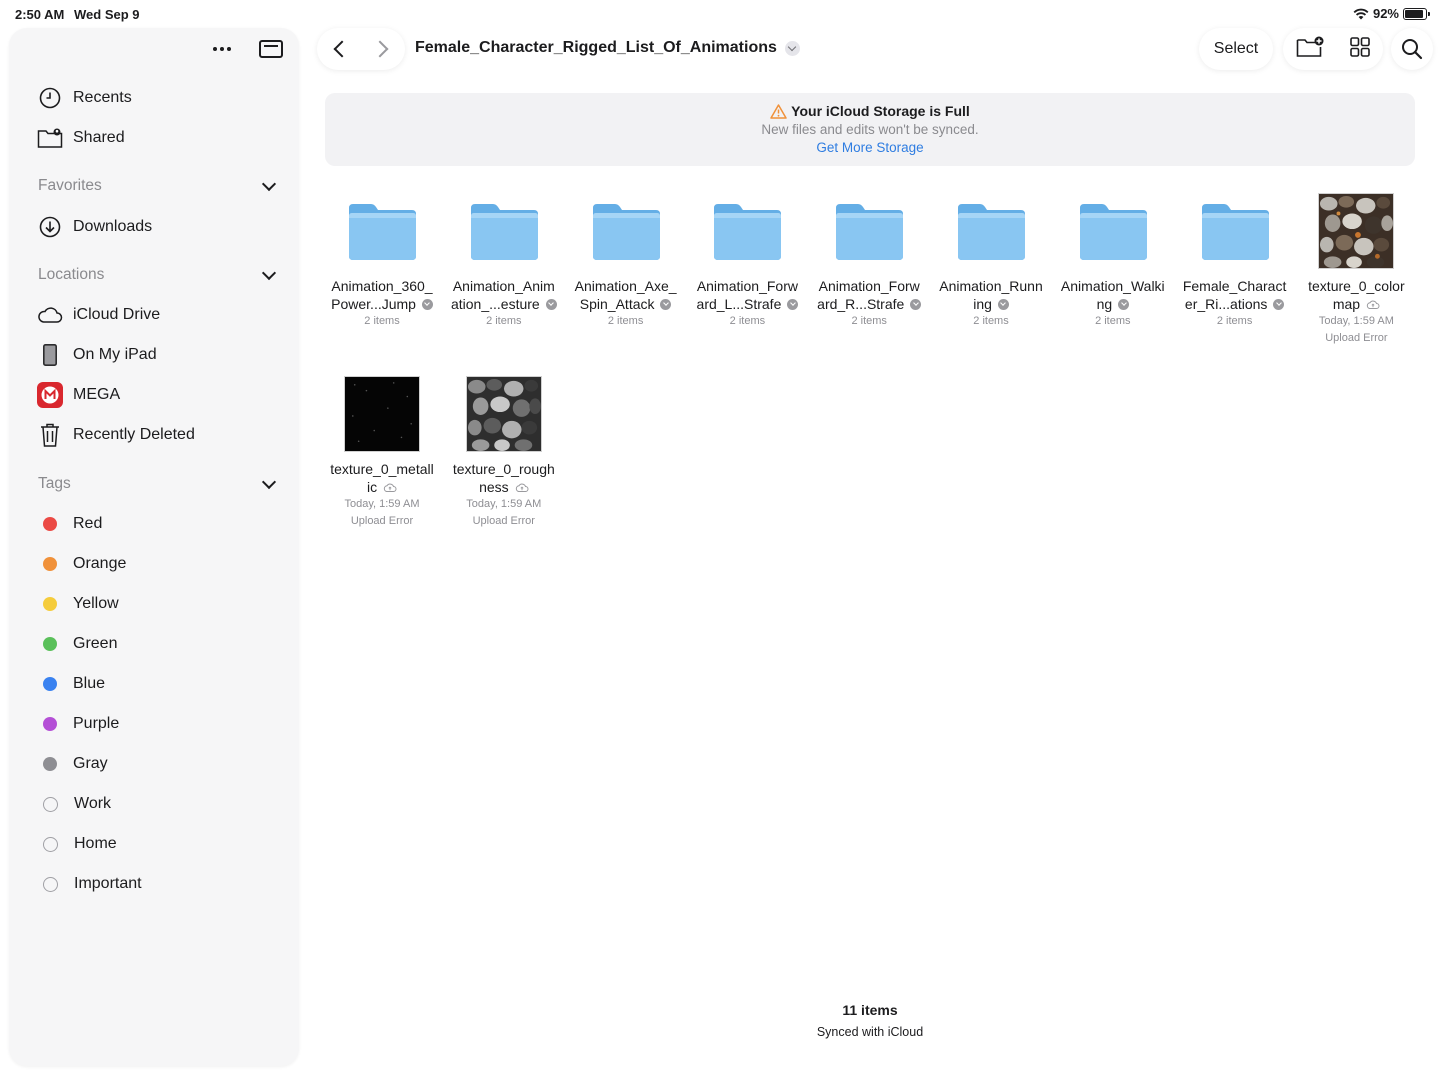  I want to click on folder-tile: Animation_Forw ard_R...Strafe 2 items, so click(869, 260).